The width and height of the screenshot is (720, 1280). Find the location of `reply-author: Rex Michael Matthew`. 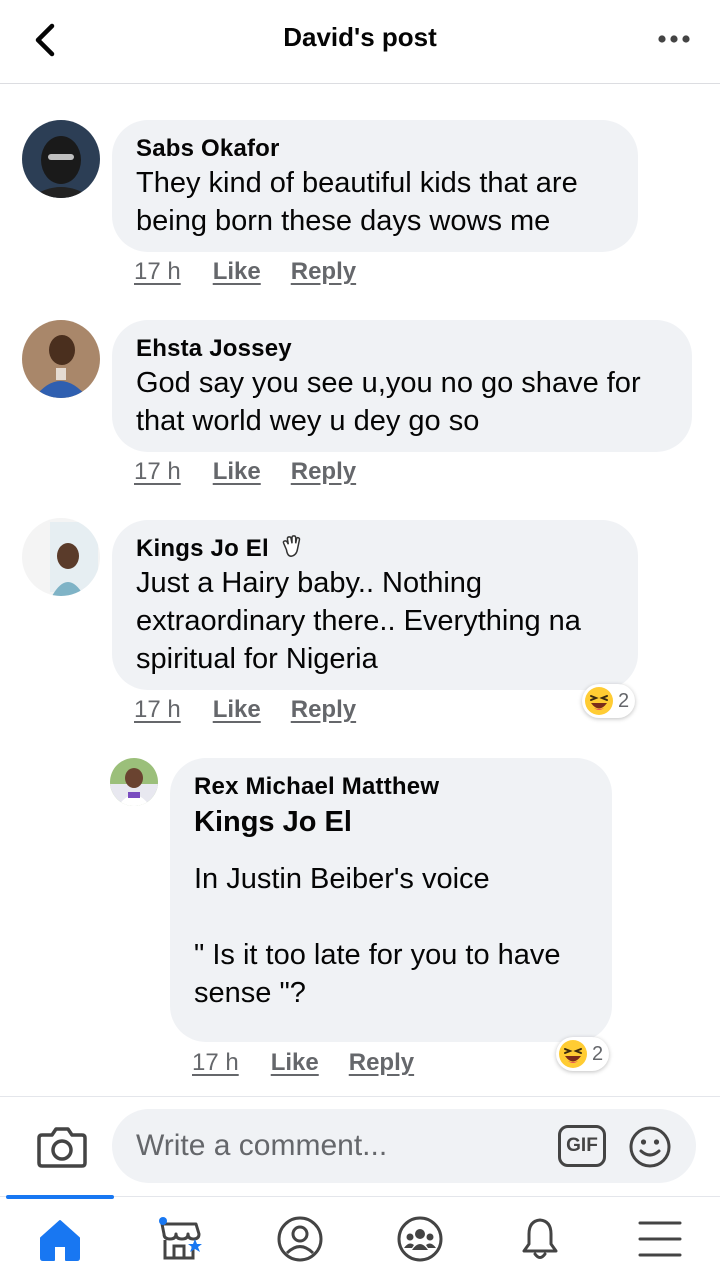

reply-author: Rex Michael Matthew is located at coordinates (391, 787).